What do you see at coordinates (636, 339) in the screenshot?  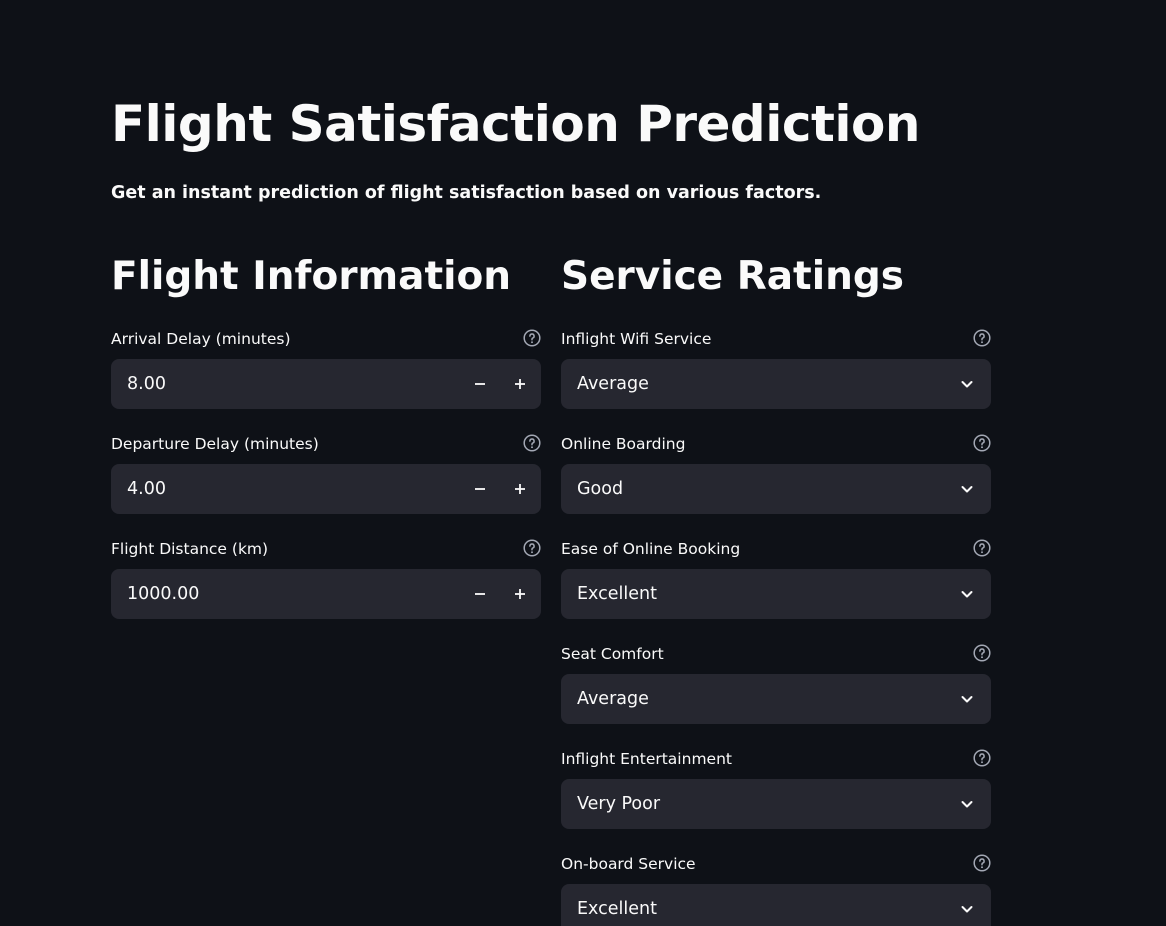 I see `inflight-wifi-label: Inflight Wifi Service` at bounding box center [636, 339].